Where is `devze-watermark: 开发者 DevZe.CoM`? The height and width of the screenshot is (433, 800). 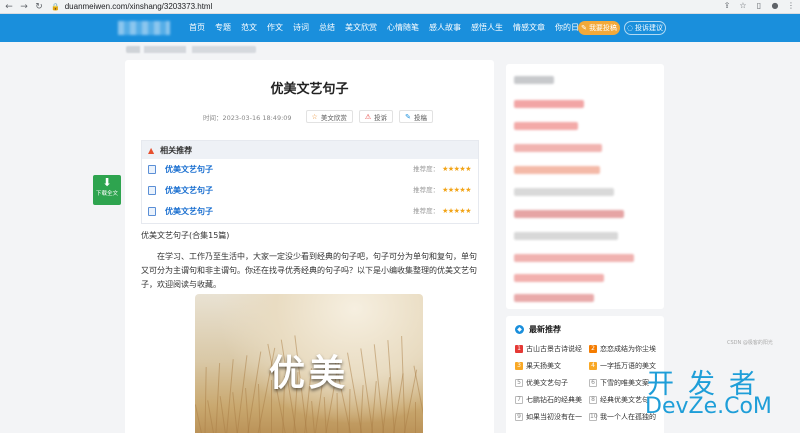 devze-watermark: 开发者 DevZe.CoM is located at coordinates (708, 394).